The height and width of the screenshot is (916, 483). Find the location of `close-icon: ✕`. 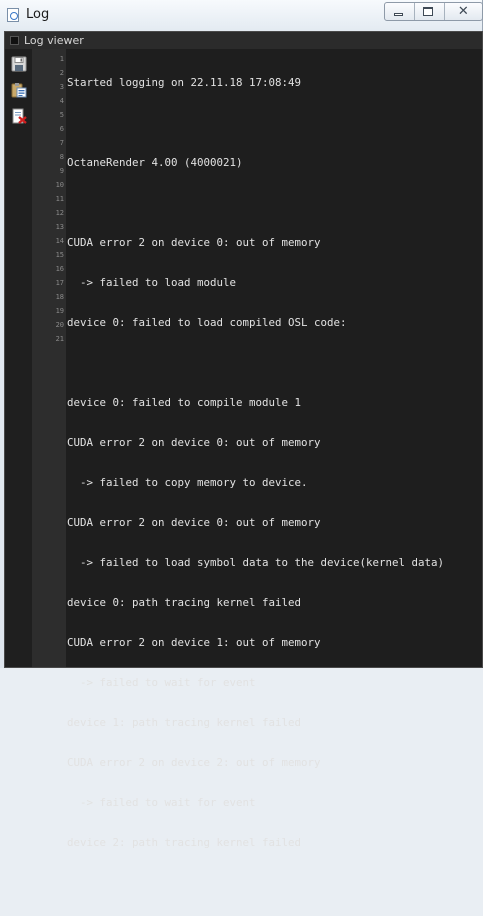

close-icon: ✕ is located at coordinates (463, 11).